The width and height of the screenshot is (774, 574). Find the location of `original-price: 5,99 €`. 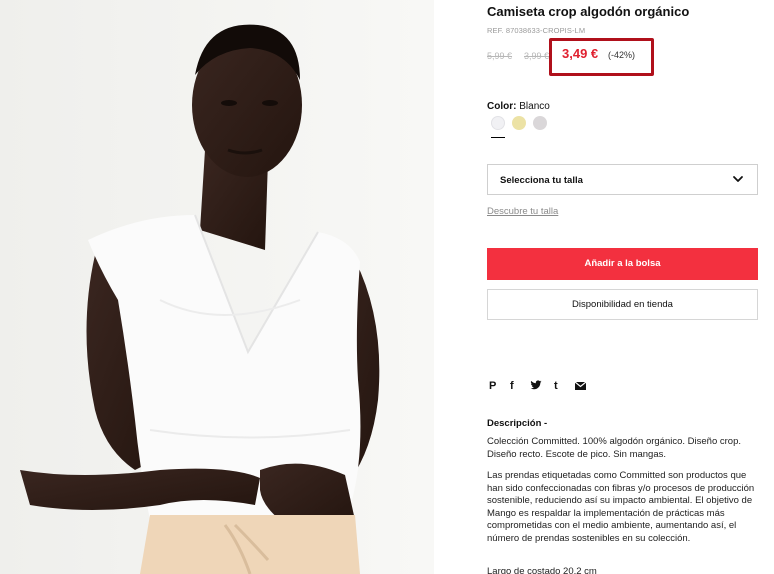

original-price: 5,99 € is located at coordinates (500, 56).